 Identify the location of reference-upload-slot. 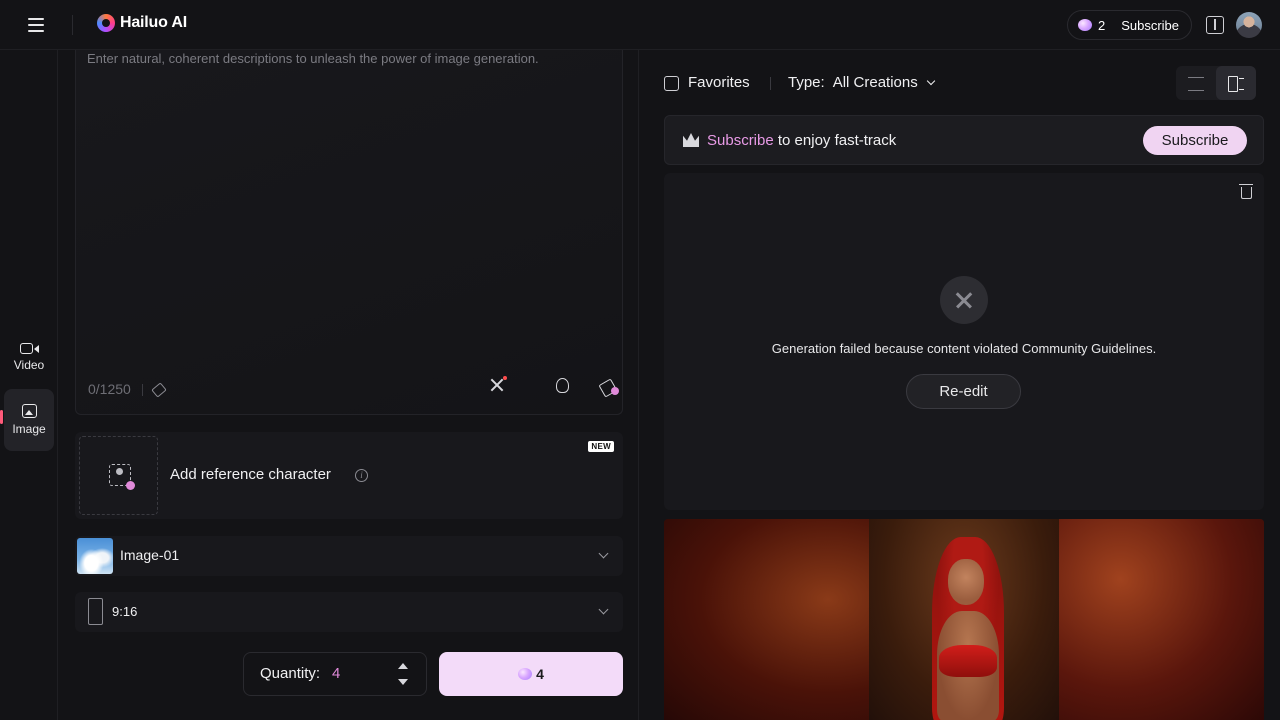
(118, 475).